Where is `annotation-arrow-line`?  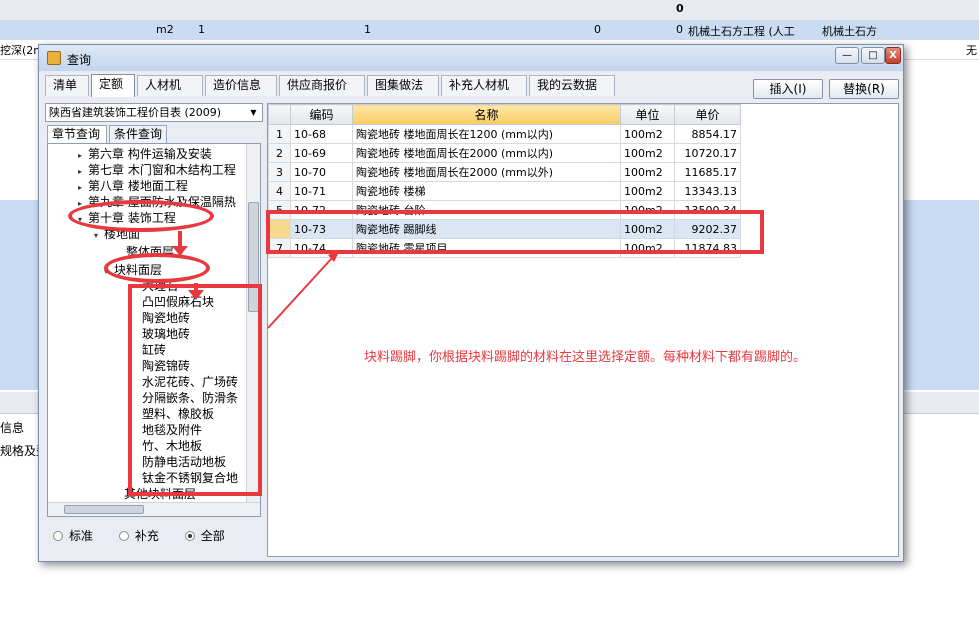 annotation-arrow-line is located at coordinates (300, 293).